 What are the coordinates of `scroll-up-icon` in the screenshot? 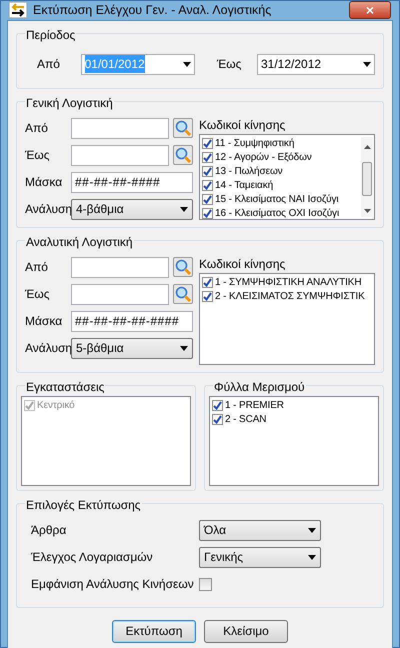 It's located at (367, 146).